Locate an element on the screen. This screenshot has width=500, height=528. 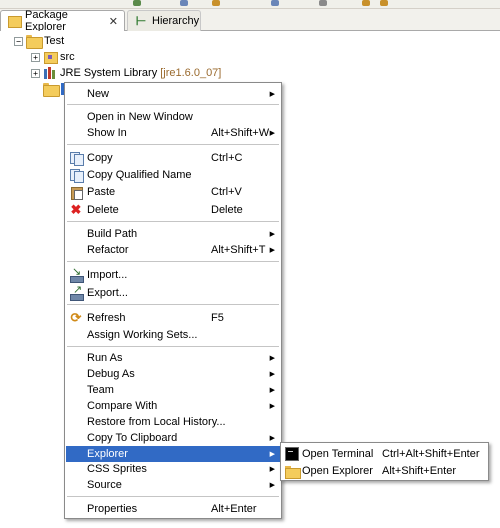
project-folder-icon is located at coordinates (34, 42).